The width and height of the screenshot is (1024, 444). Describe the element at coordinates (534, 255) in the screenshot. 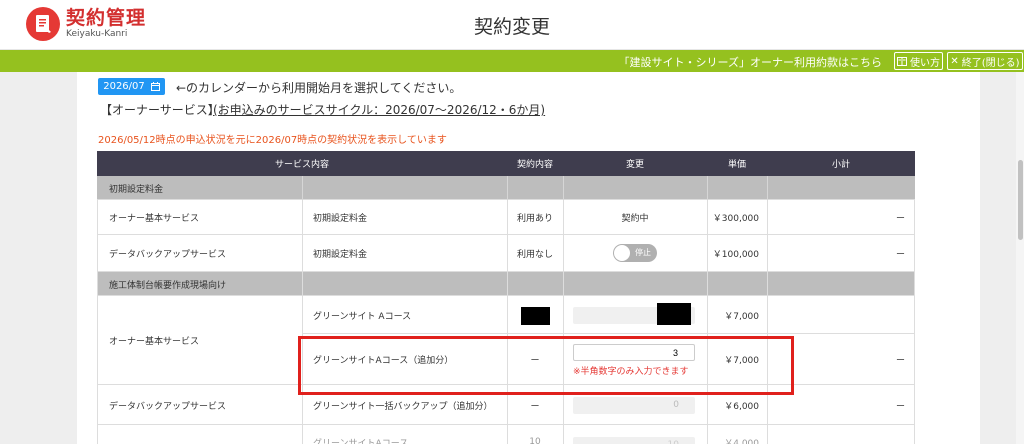

I see `row-status: 利用なし` at that location.